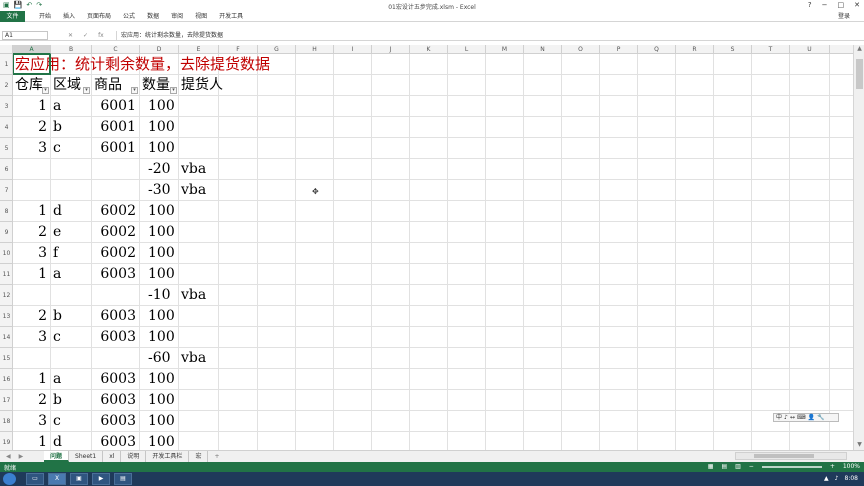 The width and height of the screenshot is (864, 486). Describe the element at coordinates (57, 479) in the screenshot. I see `excel-taskbar-icon: X` at that location.